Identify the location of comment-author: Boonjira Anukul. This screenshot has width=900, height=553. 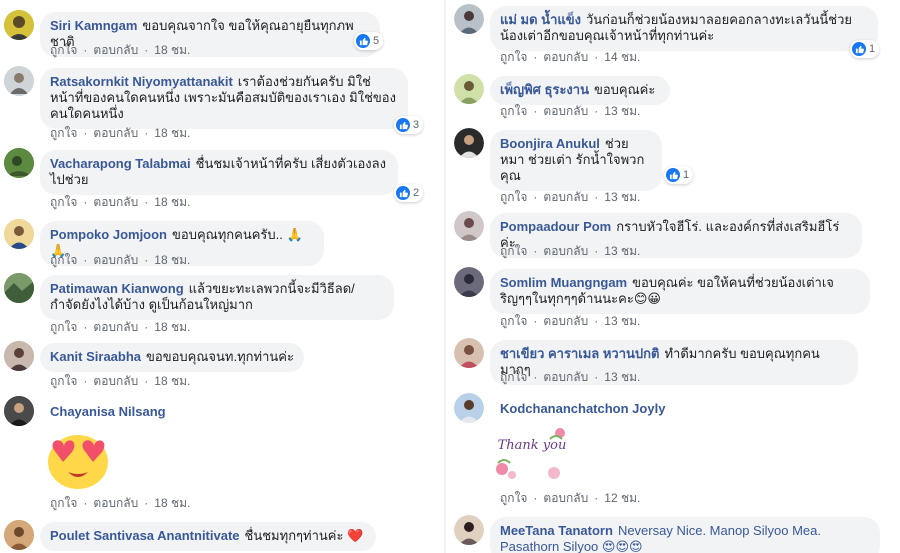
(550, 143).